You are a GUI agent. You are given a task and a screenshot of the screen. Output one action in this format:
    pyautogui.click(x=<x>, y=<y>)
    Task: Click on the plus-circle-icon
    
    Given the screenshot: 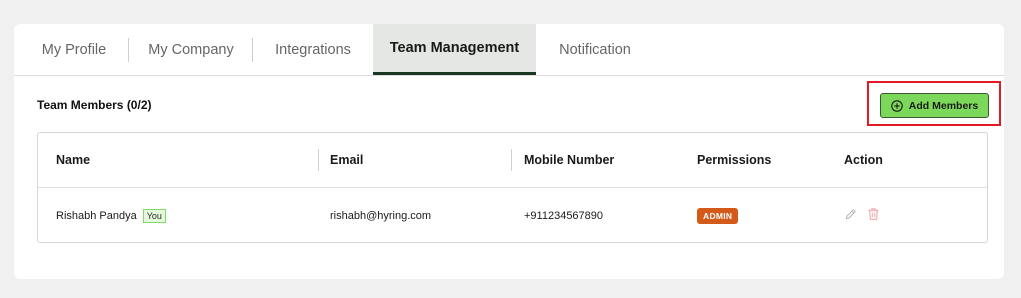 What is the action you would take?
    pyautogui.click(x=897, y=105)
    